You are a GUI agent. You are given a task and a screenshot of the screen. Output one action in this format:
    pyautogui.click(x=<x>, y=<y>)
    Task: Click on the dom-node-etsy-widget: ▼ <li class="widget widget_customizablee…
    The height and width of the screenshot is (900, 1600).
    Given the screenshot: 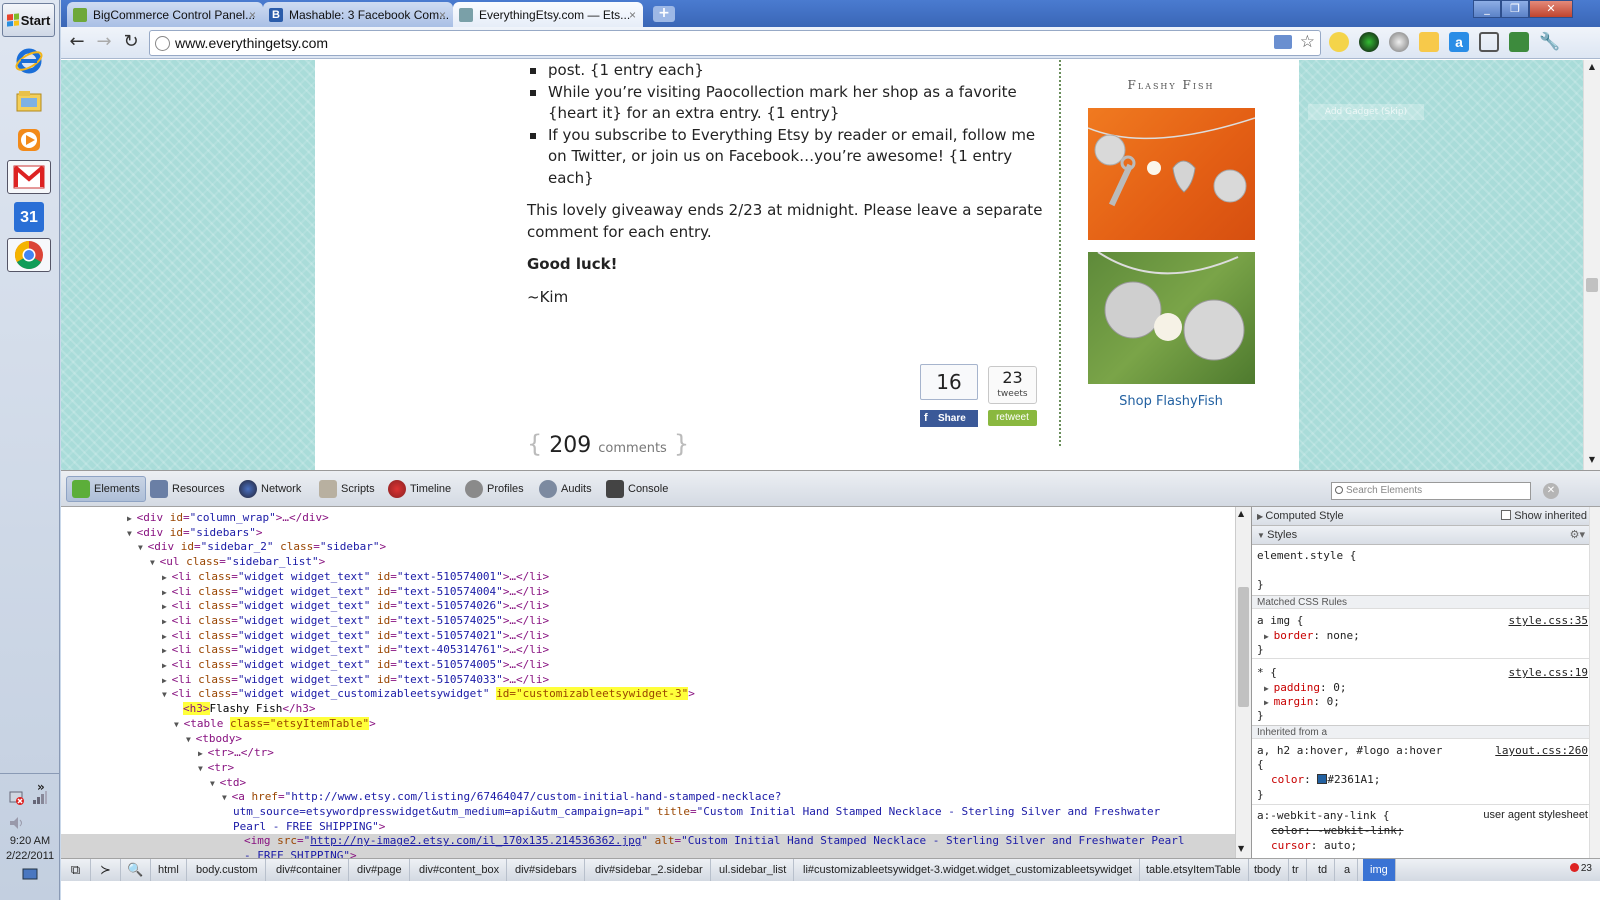 What is the action you would take?
    pyautogui.click(x=648, y=695)
    